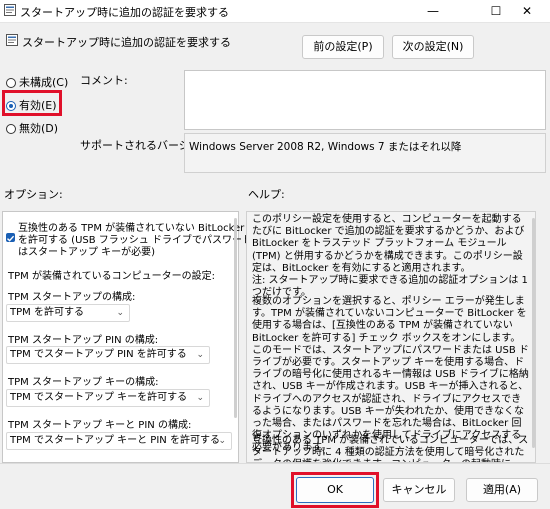 This screenshot has width=550, height=509. Describe the element at coordinates (433, 47) in the screenshot. I see `next-setting-button: 次の設定(N)` at that location.